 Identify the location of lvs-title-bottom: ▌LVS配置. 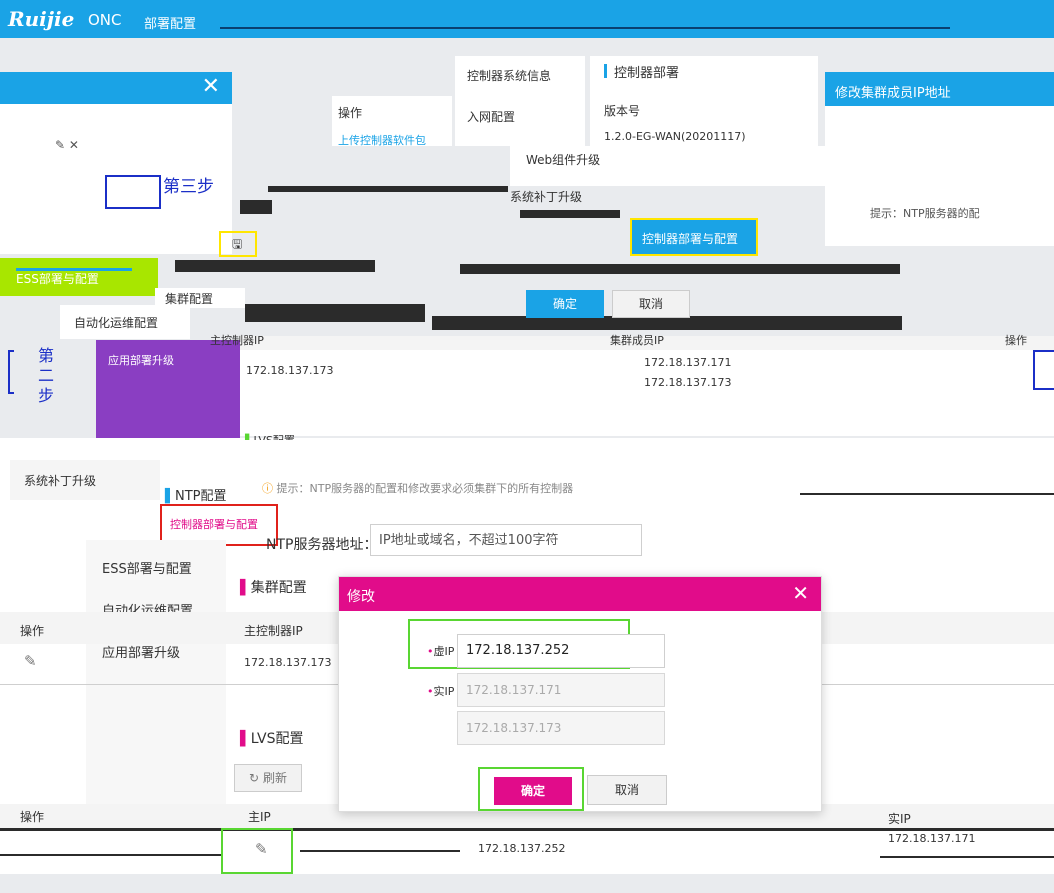
(272, 739).